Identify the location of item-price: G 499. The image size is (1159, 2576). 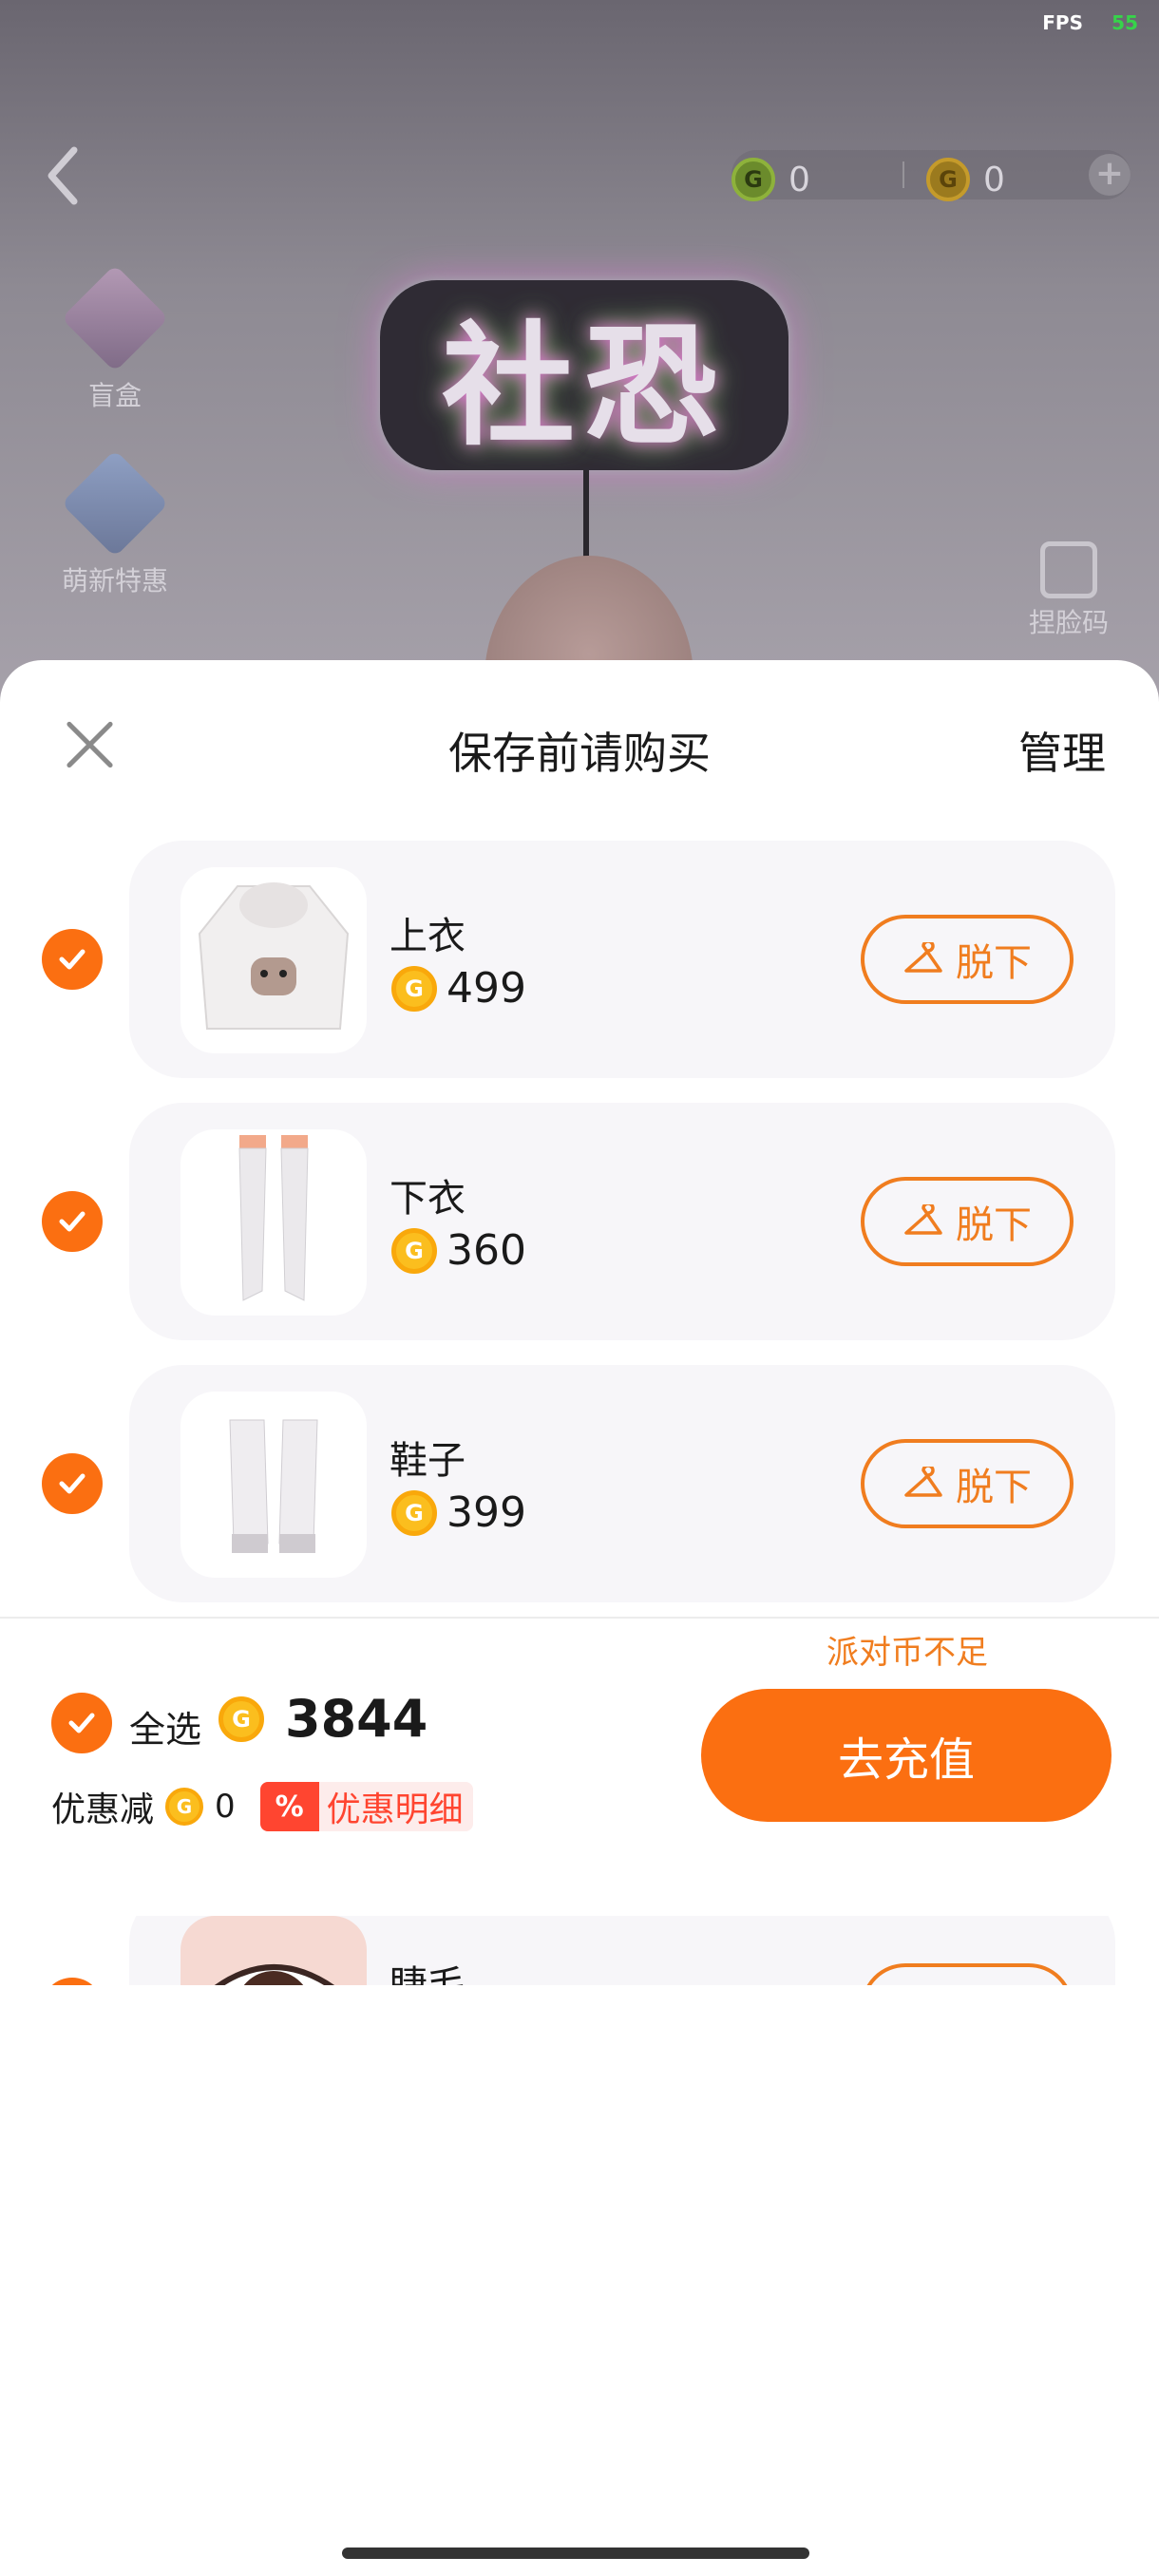
(458, 988).